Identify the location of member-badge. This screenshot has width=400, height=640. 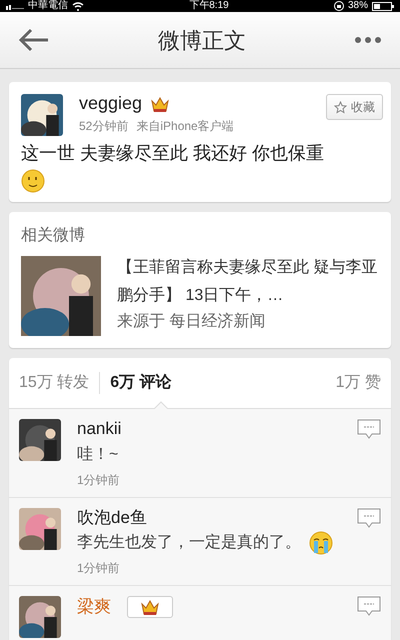
(150, 607).